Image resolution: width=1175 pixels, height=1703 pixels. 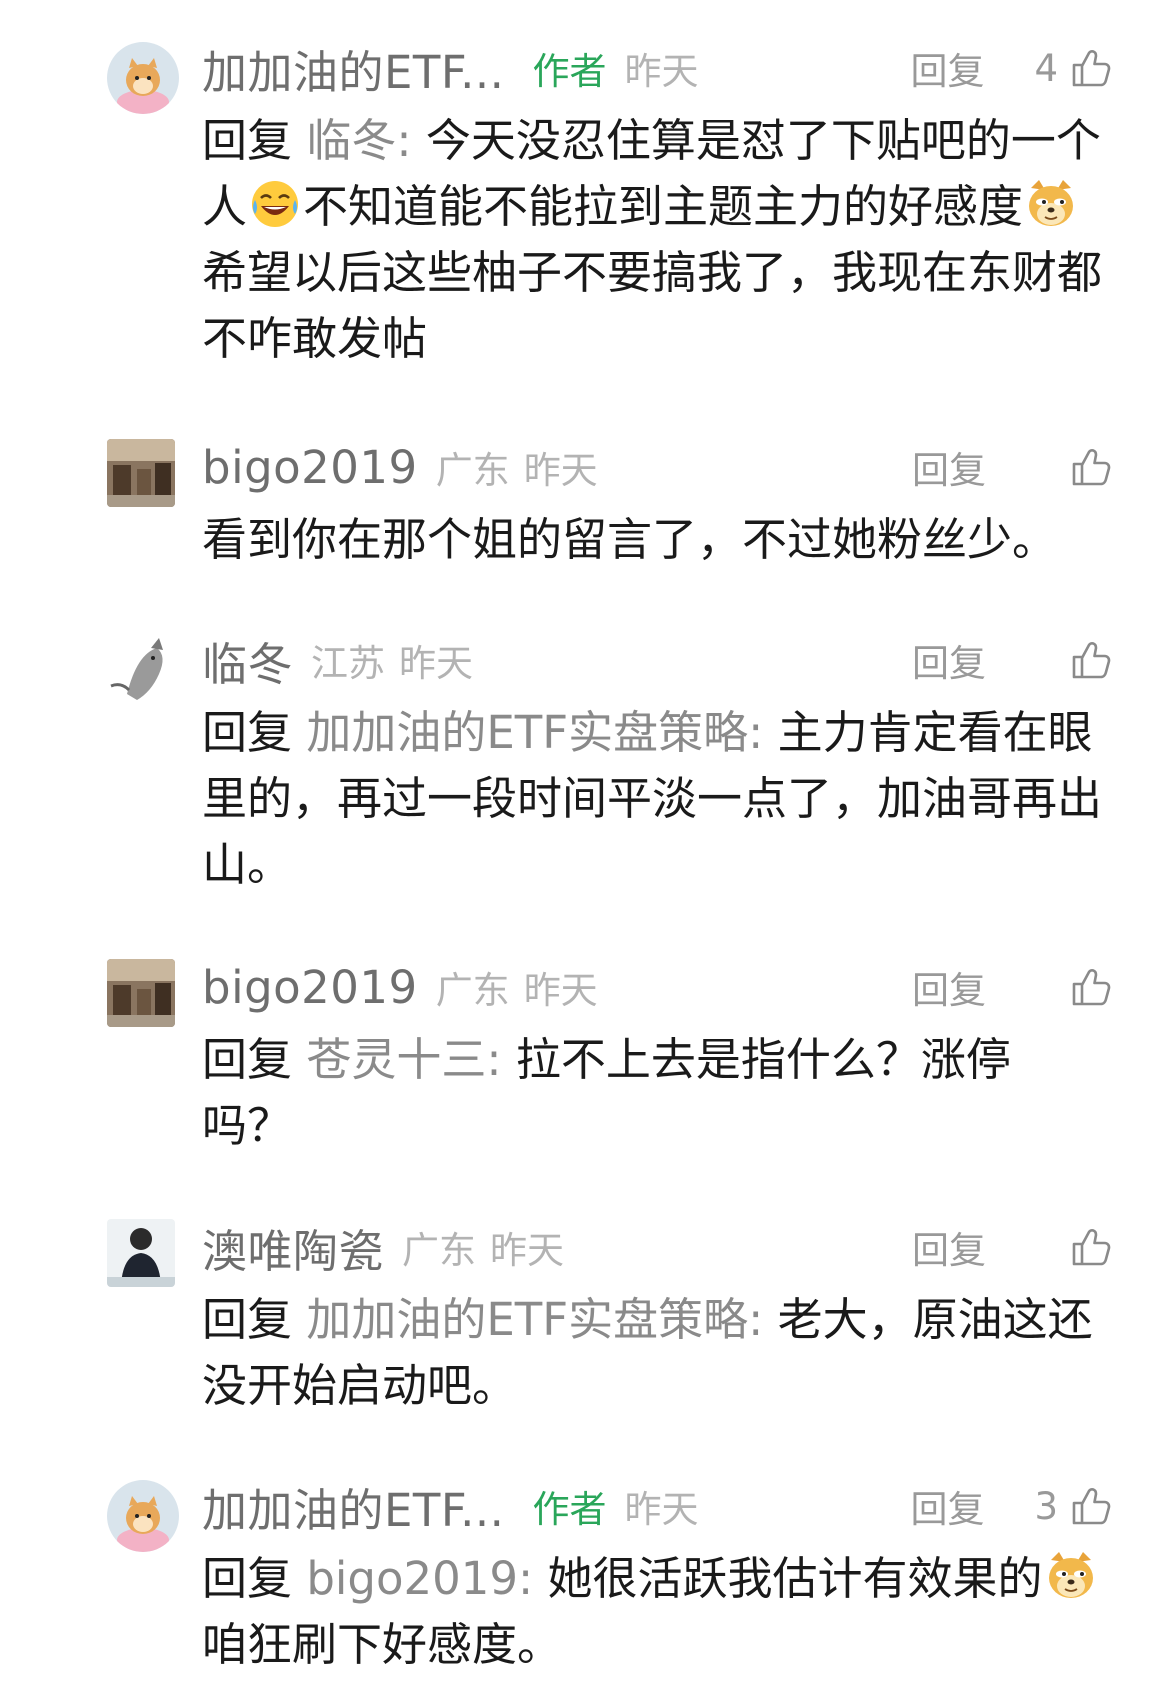 What do you see at coordinates (1011, 68) in the screenshot?
I see `comment-actions: 回复 4` at bounding box center [1011, 68].